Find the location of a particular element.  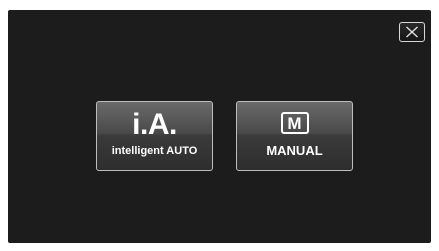

intelligent-auto-icon: i.A. is located at coordinates (154, 124).